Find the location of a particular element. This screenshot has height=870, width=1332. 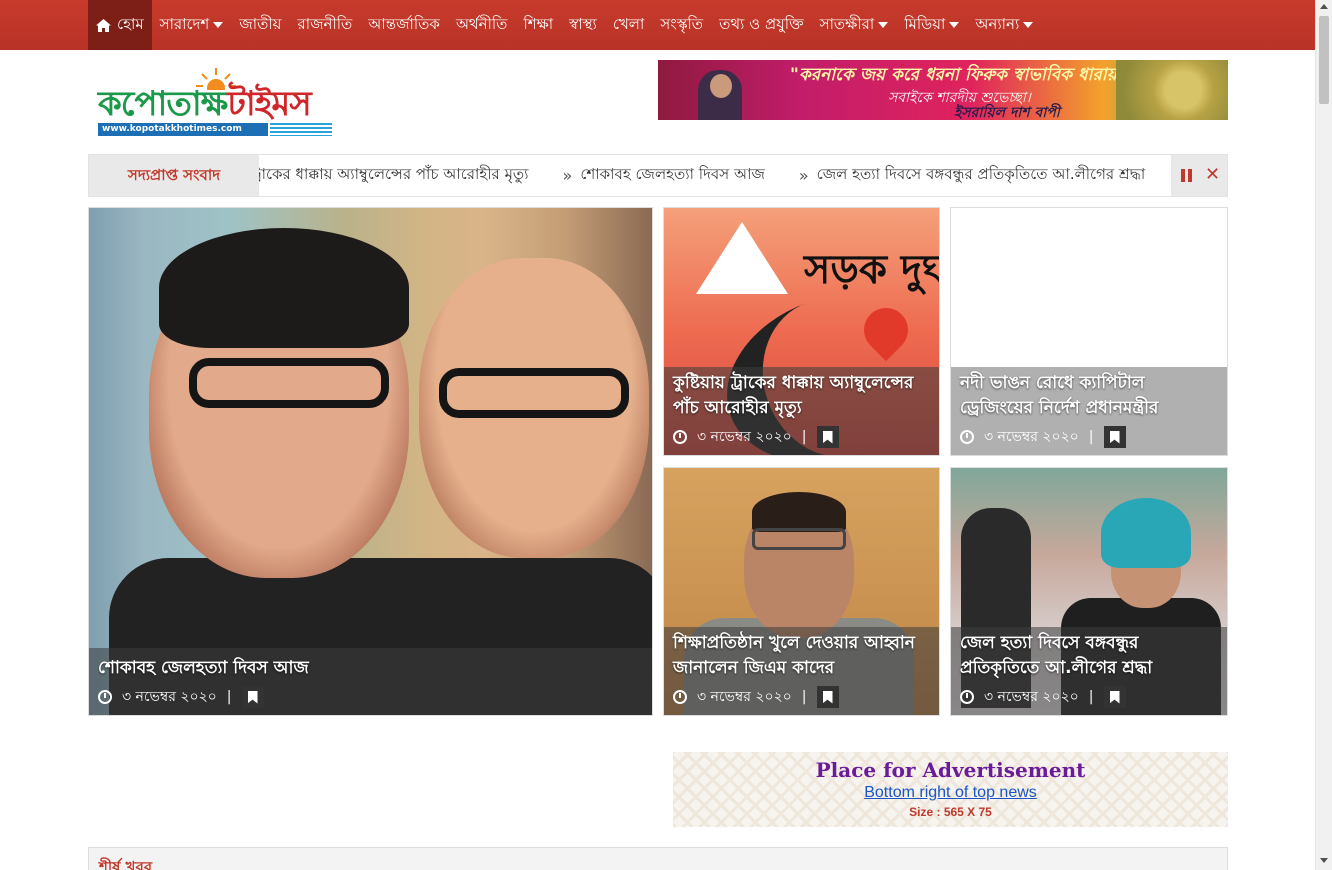

nav-item-others: অন্যান্য is located at coordinates (1004, 25).